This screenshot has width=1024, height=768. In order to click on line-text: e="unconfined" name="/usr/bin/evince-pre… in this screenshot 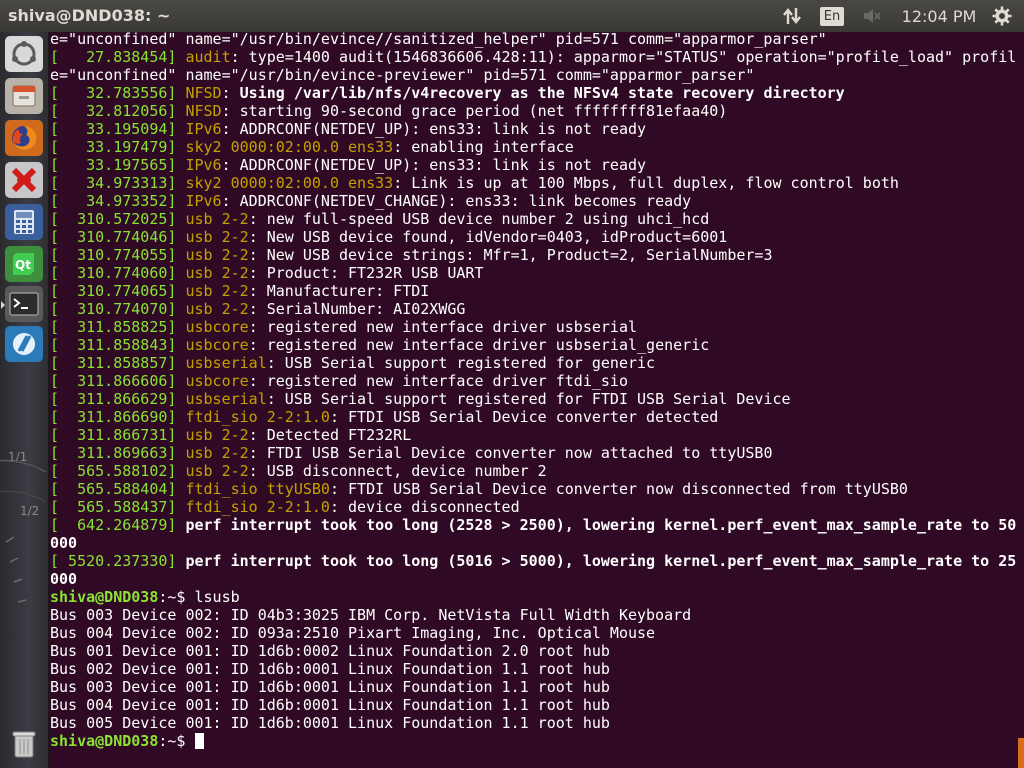, I will do `click(402, 75)`.